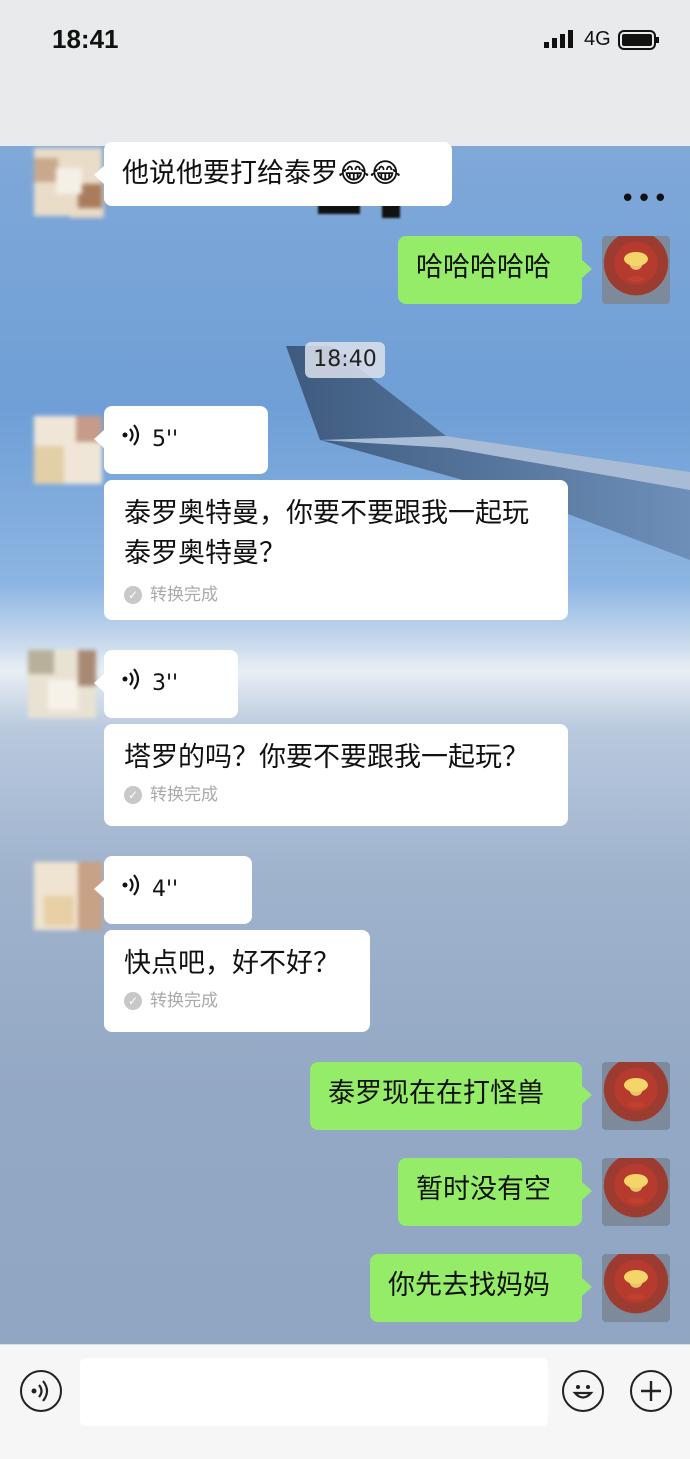  Describe the element at coordinates (326, 533) in the screenshot. I see `transcript-text: 泰罗奥特曼，你要不要跟我一起玩 泰罗奥特曼？` at that location.